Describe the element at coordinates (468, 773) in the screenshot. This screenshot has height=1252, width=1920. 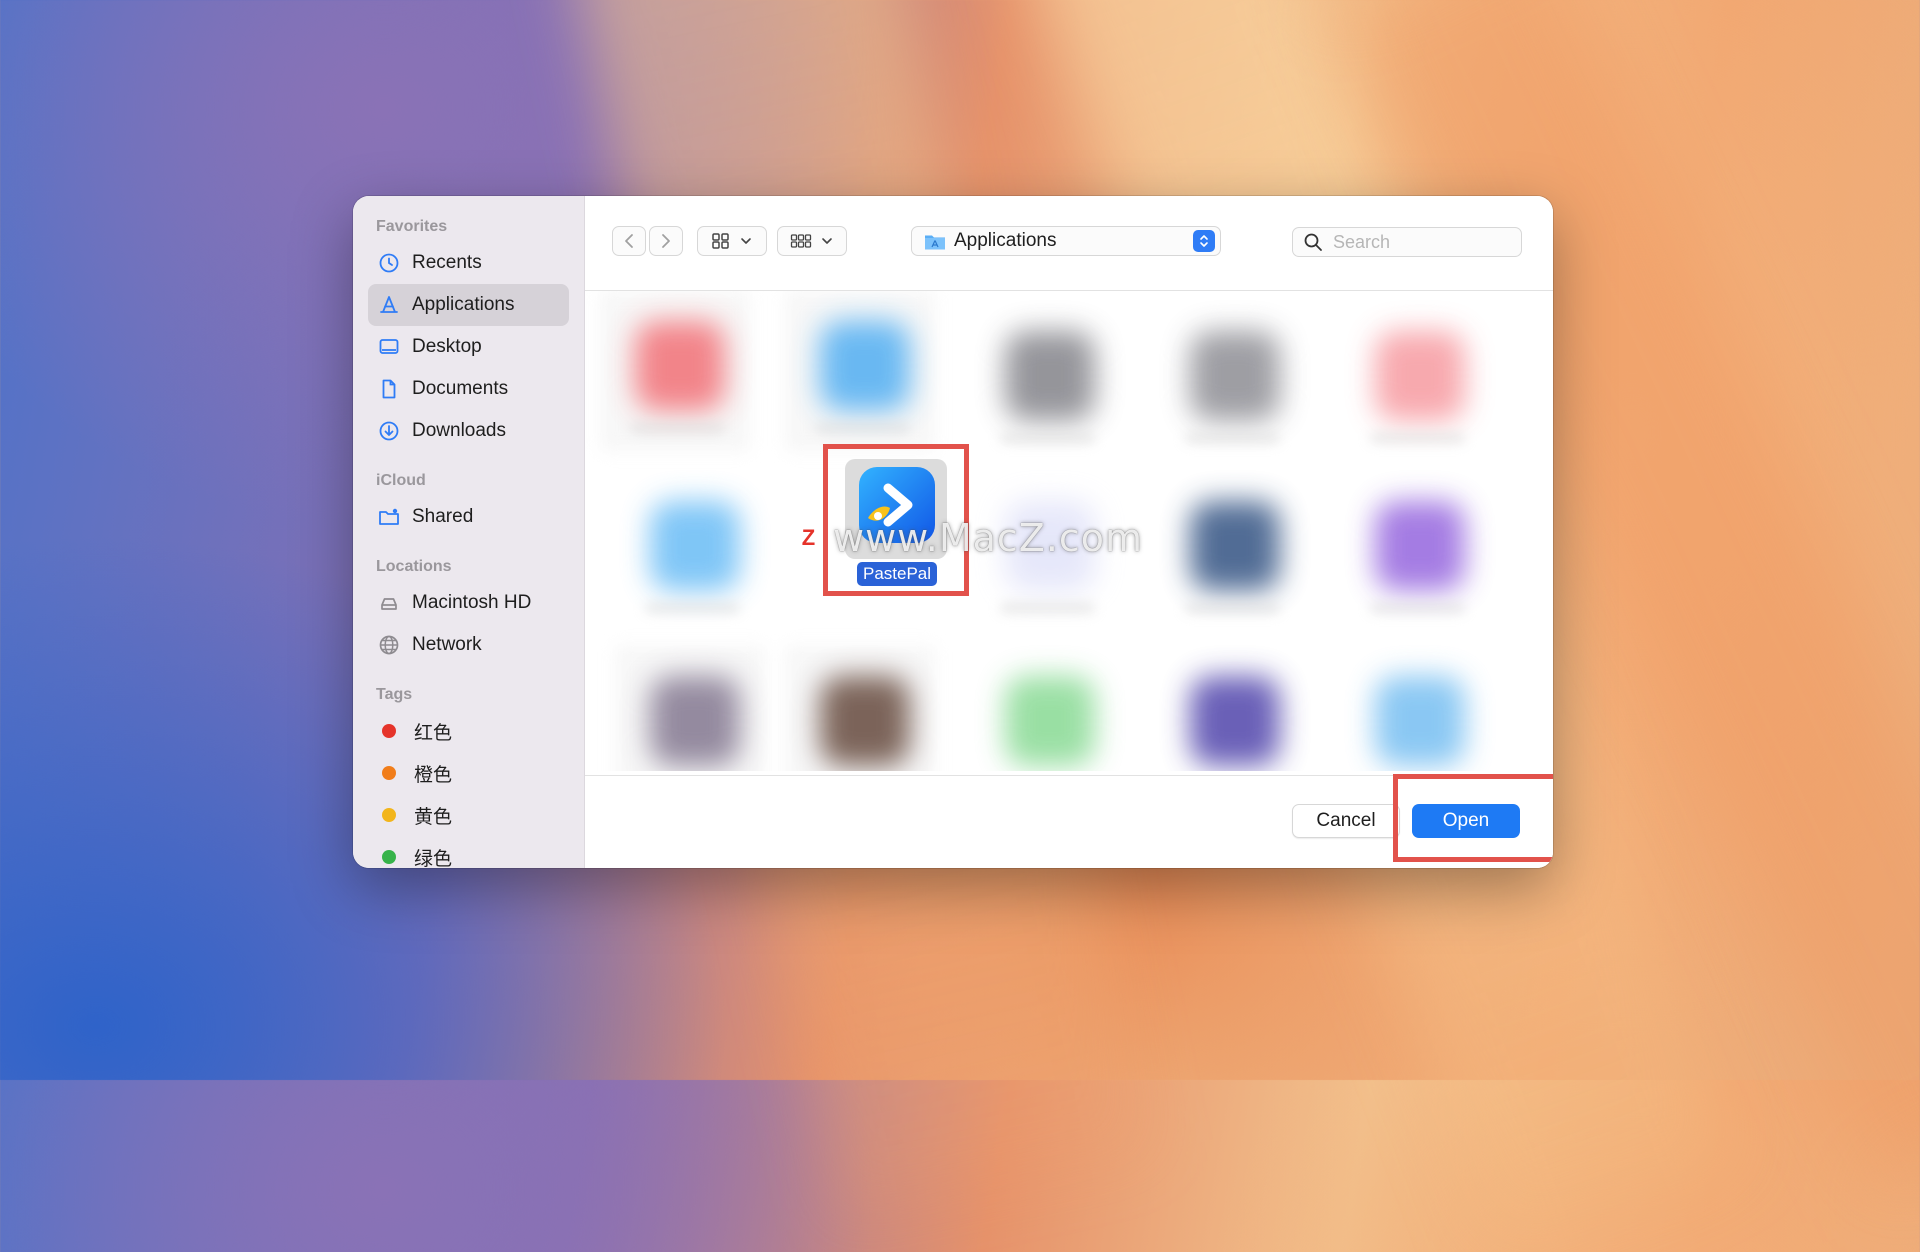
I see `sidebar-item-tag-orange: 橙色` at that location.